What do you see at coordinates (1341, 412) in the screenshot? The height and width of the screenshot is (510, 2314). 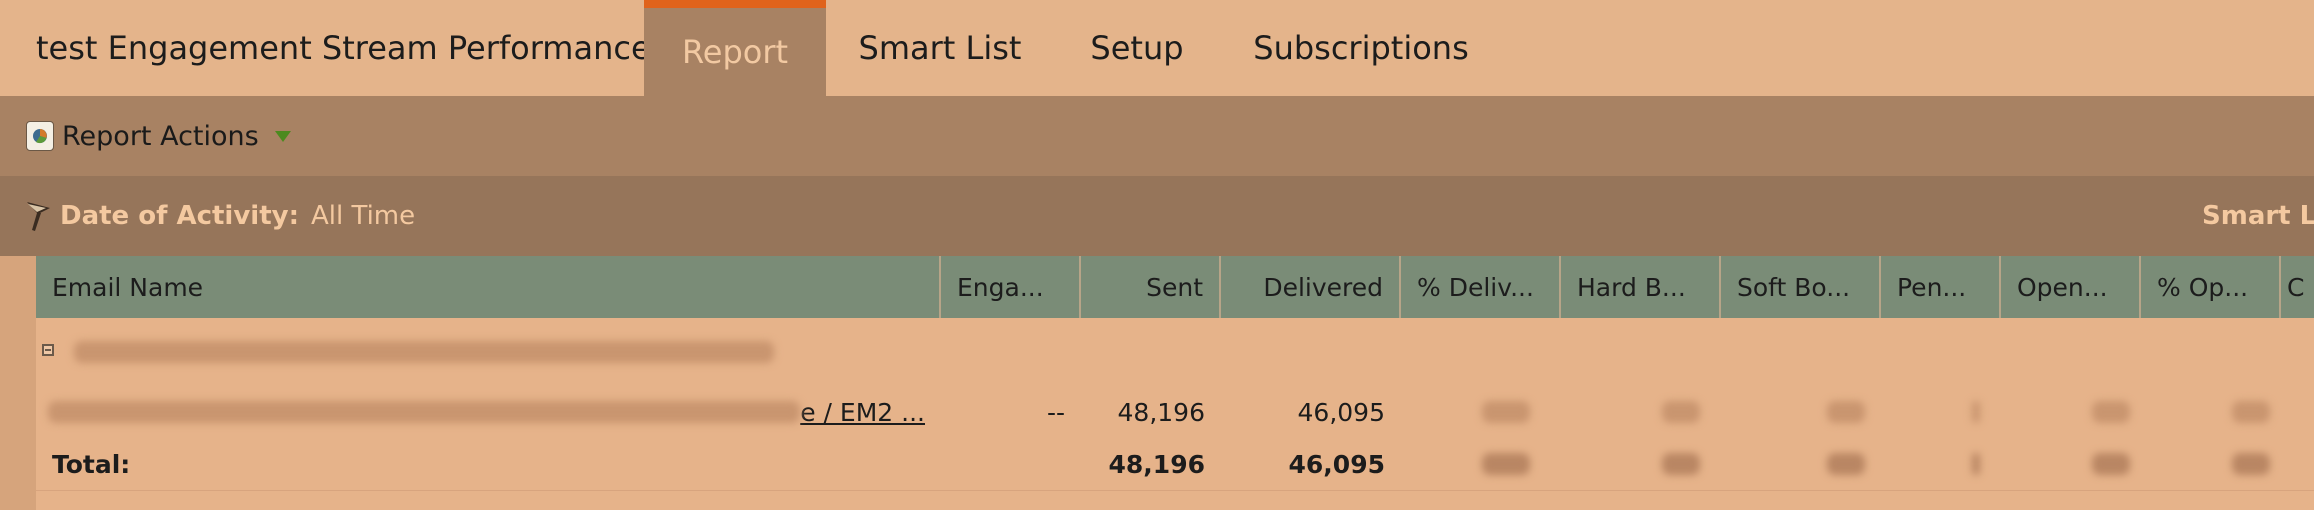 I see `delivered-cell: 46,095` at bounding box center [1341, 412].